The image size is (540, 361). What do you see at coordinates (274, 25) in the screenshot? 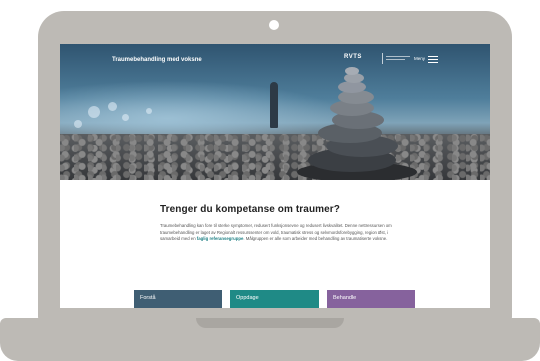
I see `webcam-icon` at bounding box center [274, 25].